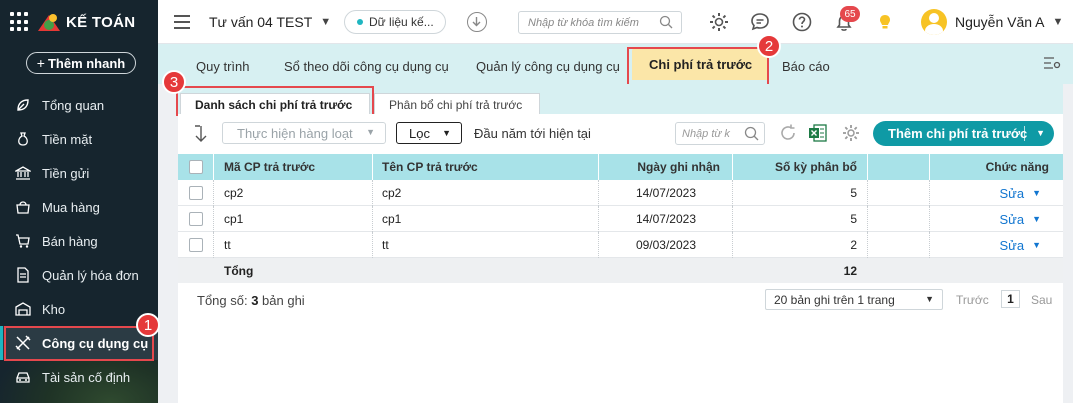  I want to click on select-all-checkbox, so click(196, 167).